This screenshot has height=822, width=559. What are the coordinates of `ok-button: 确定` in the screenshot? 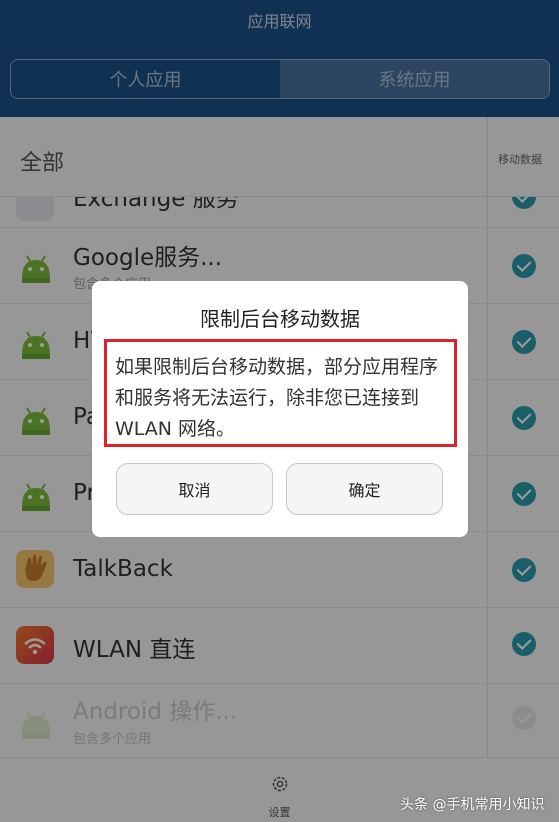 It's located at (364, 489).